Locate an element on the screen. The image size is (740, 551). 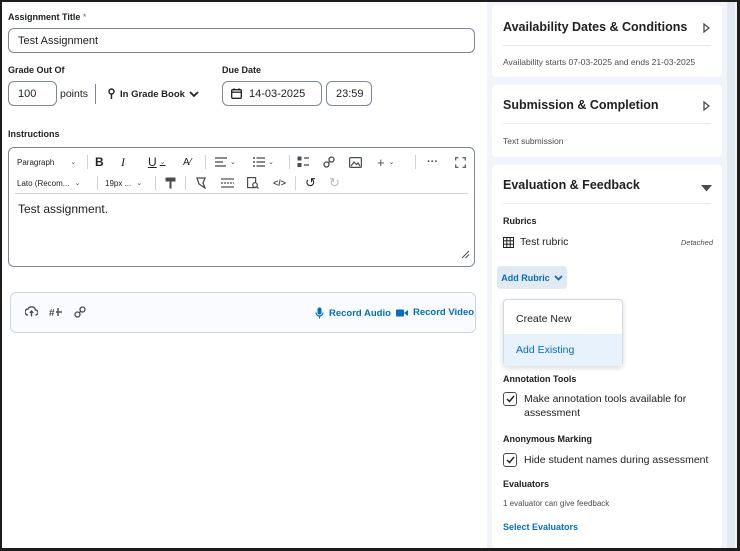
evaluation-title: Evaluation & Feedback is located at coordinates (571, 185).